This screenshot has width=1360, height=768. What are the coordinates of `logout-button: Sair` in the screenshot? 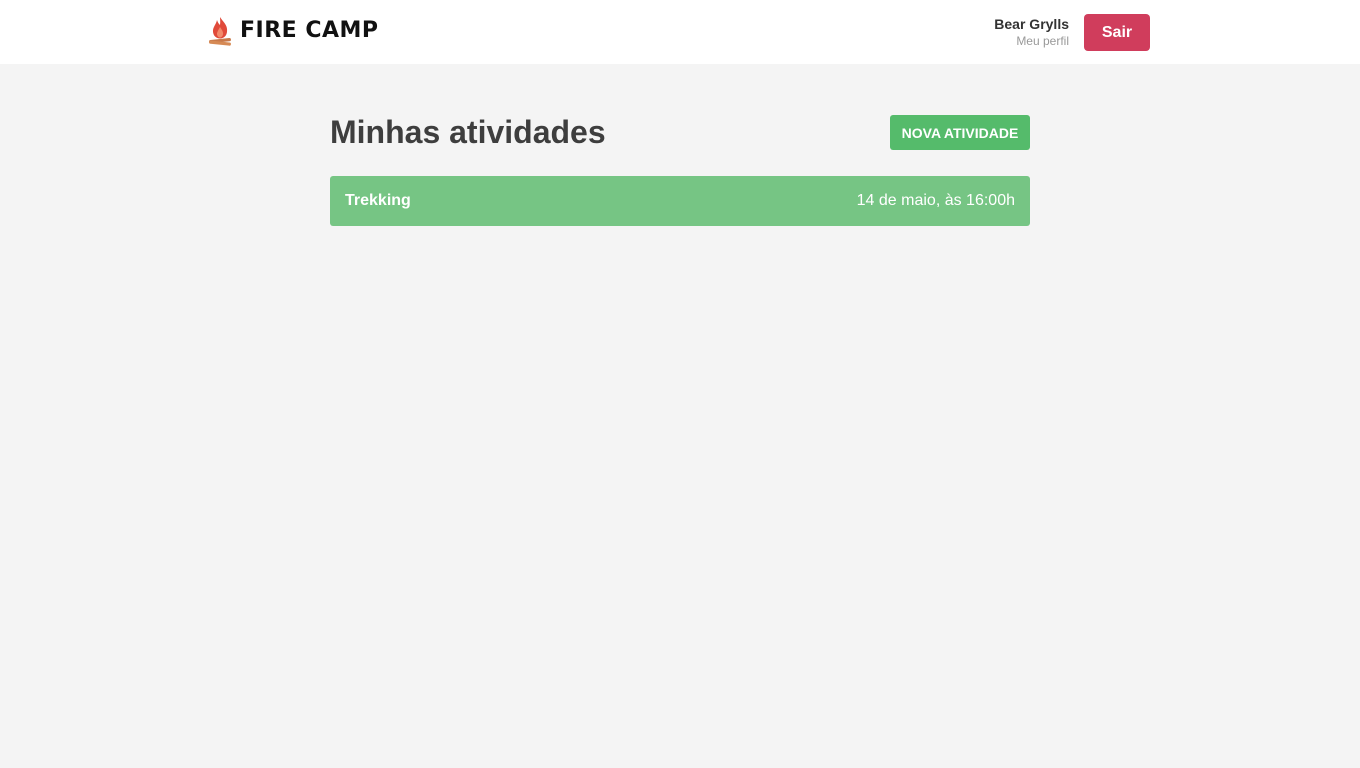 It's located at (1117, 32).